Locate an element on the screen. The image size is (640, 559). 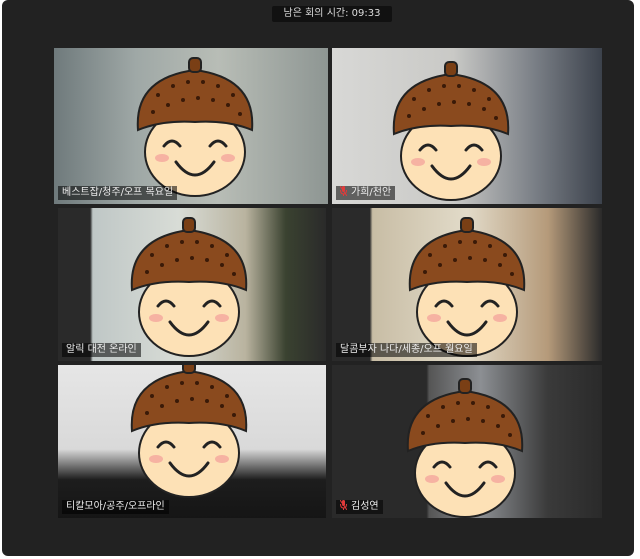
participant-name-label: 가희/천안 is located at coordinates (366, 193).